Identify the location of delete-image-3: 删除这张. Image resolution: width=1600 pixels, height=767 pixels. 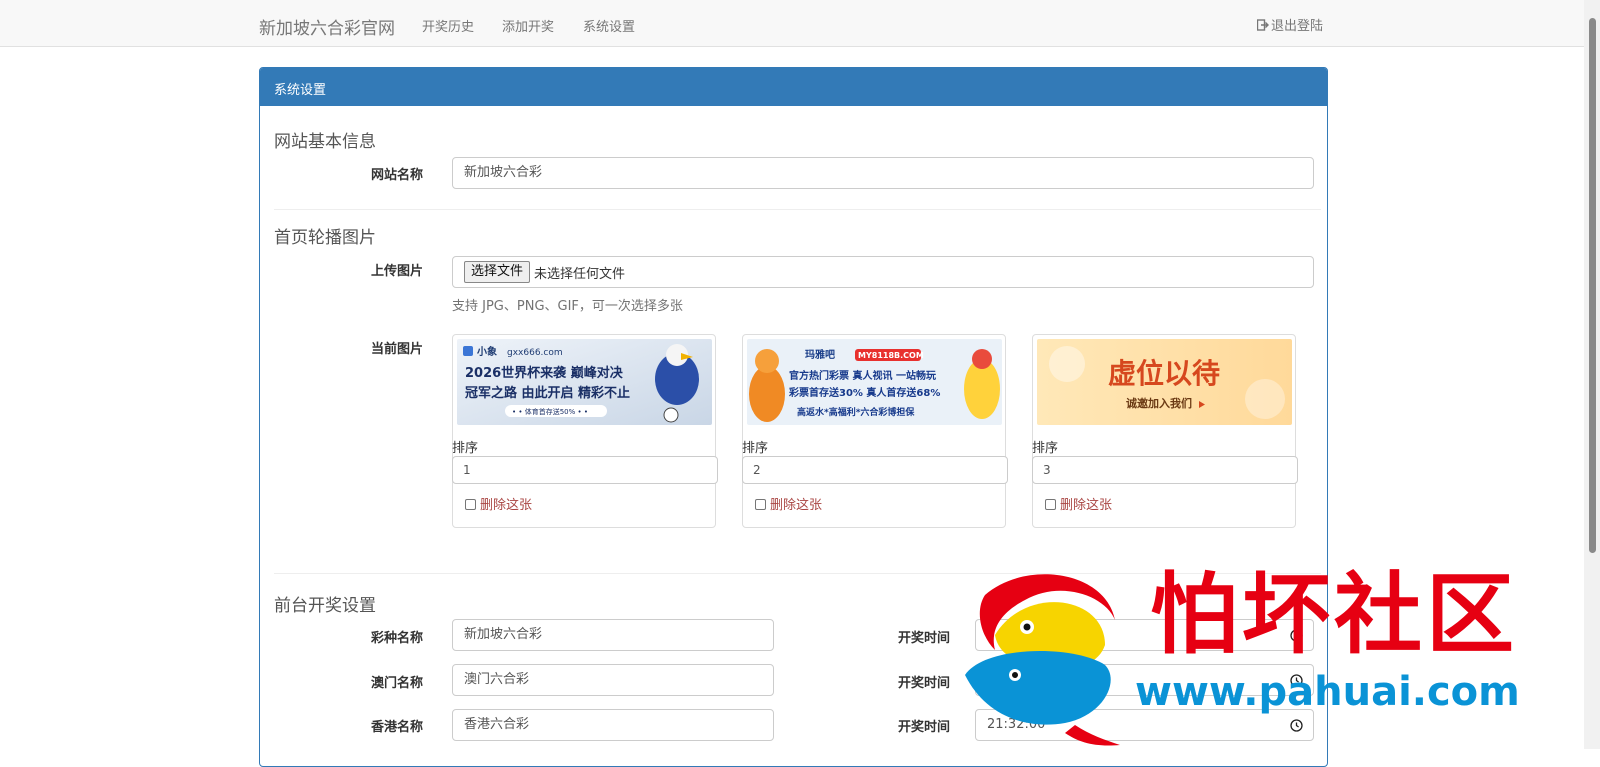
(1078, 503).